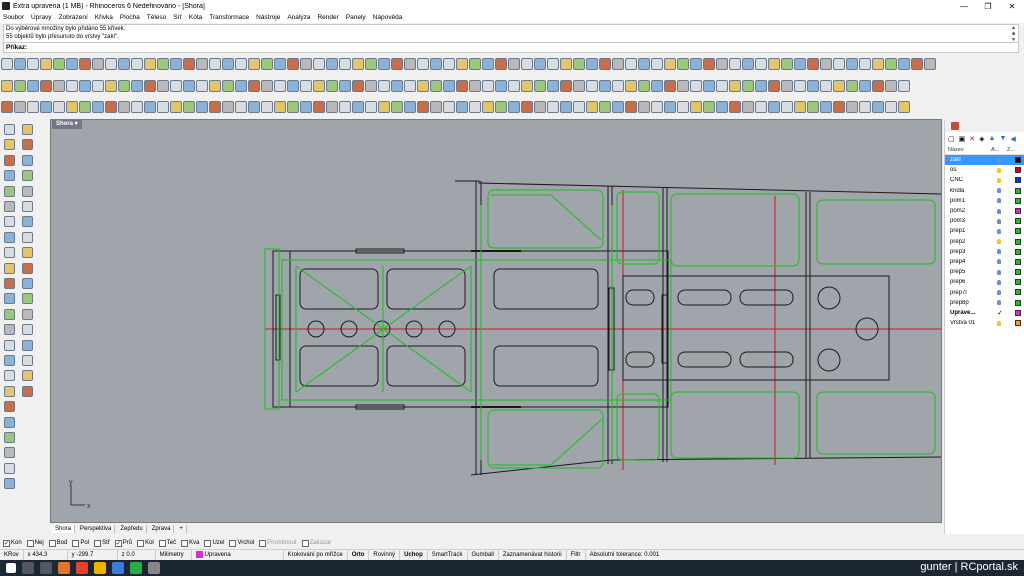 This screenshot has width=1024, height=576. I want to click on osnap-bod: Bod, so click(57, 543).